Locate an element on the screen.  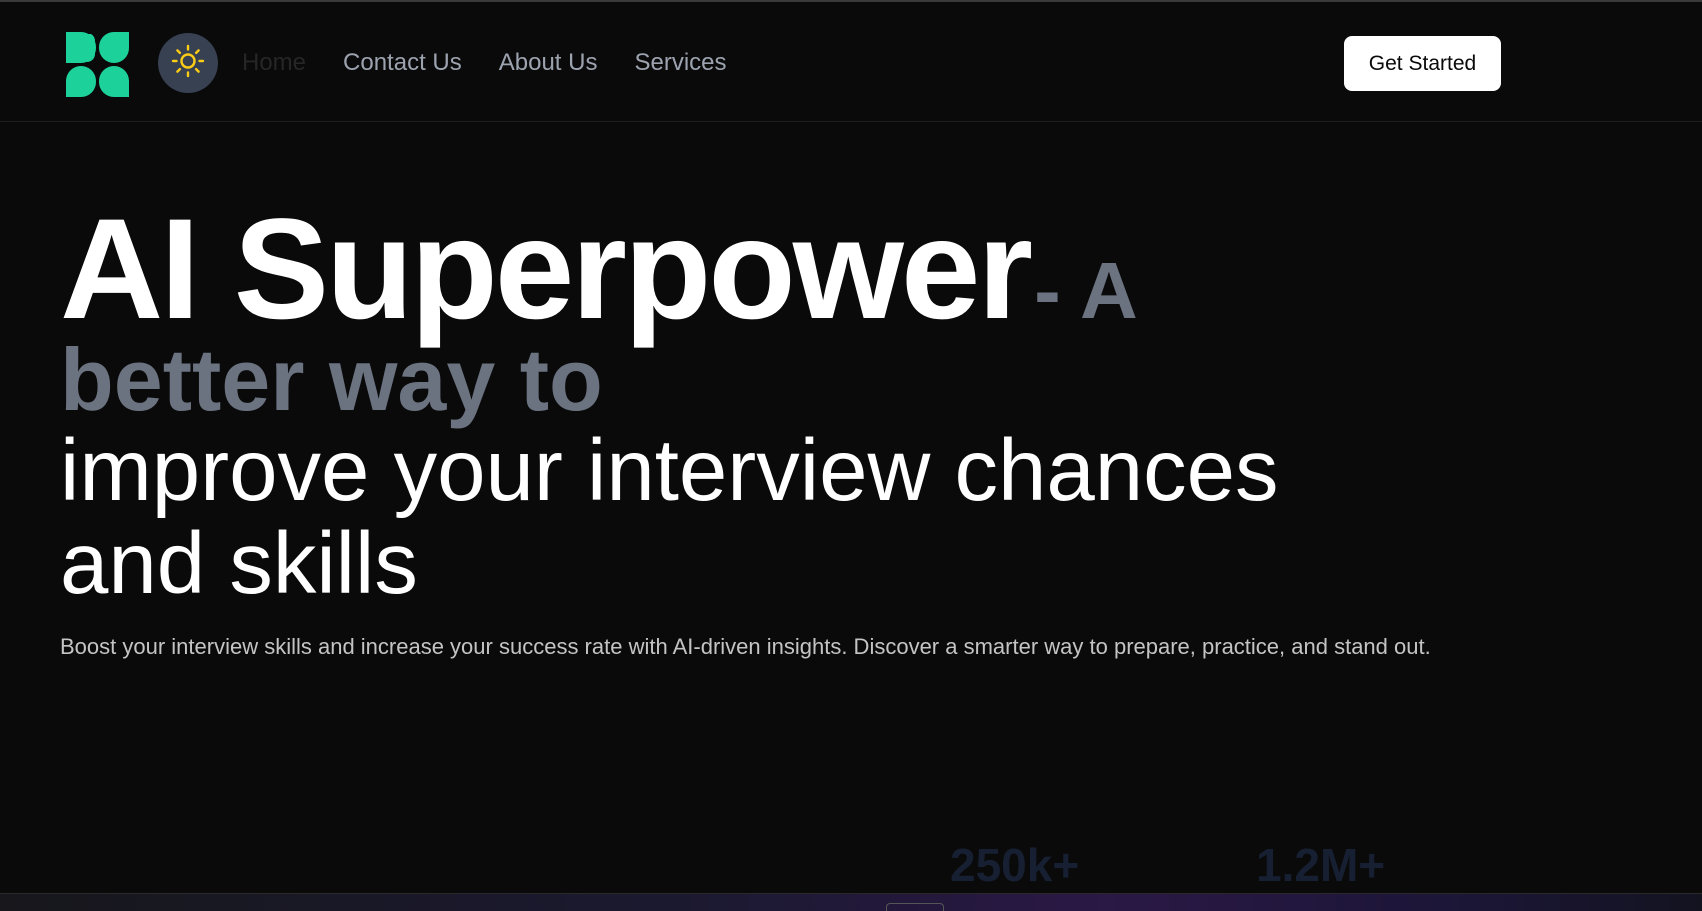
nav-about-us: About Us is located at coordinates (548, 63).